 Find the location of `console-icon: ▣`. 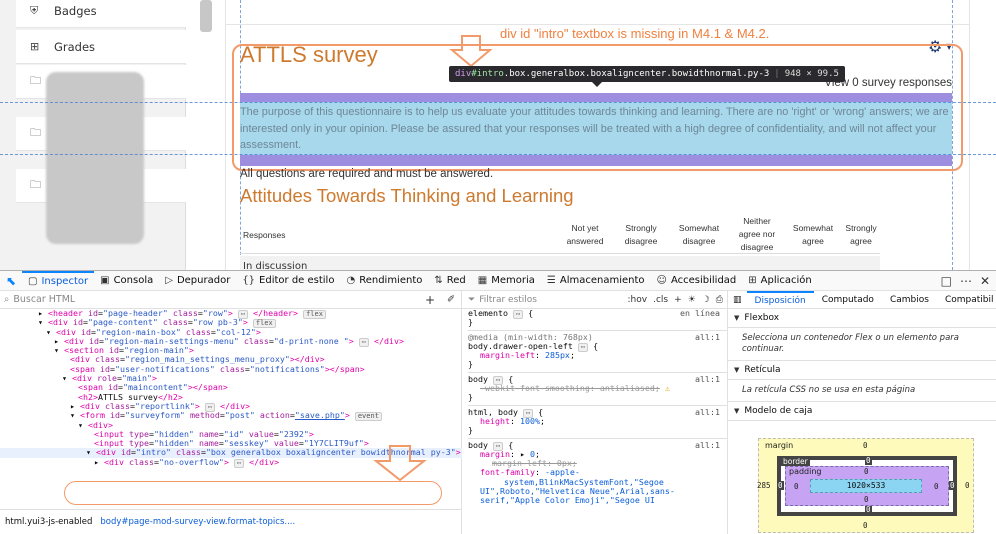

console-icon: ▣ is located at coordinates (105, 280).